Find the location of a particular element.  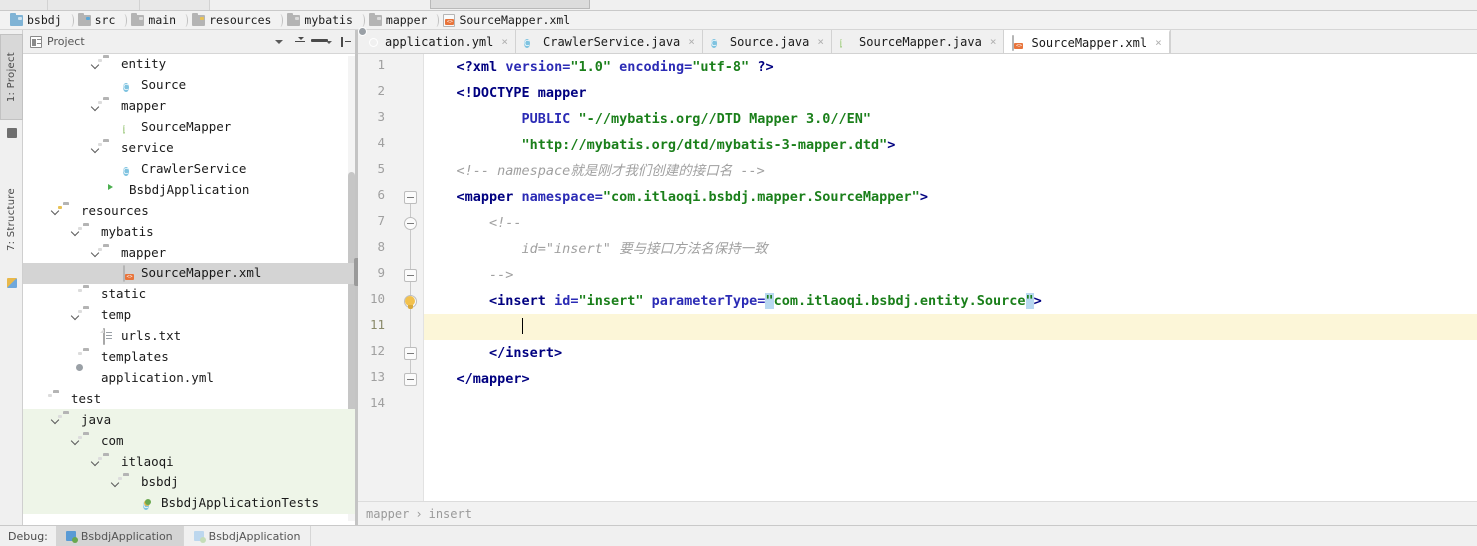

code-line-7: <!-- is located at coordinates (950, 223).